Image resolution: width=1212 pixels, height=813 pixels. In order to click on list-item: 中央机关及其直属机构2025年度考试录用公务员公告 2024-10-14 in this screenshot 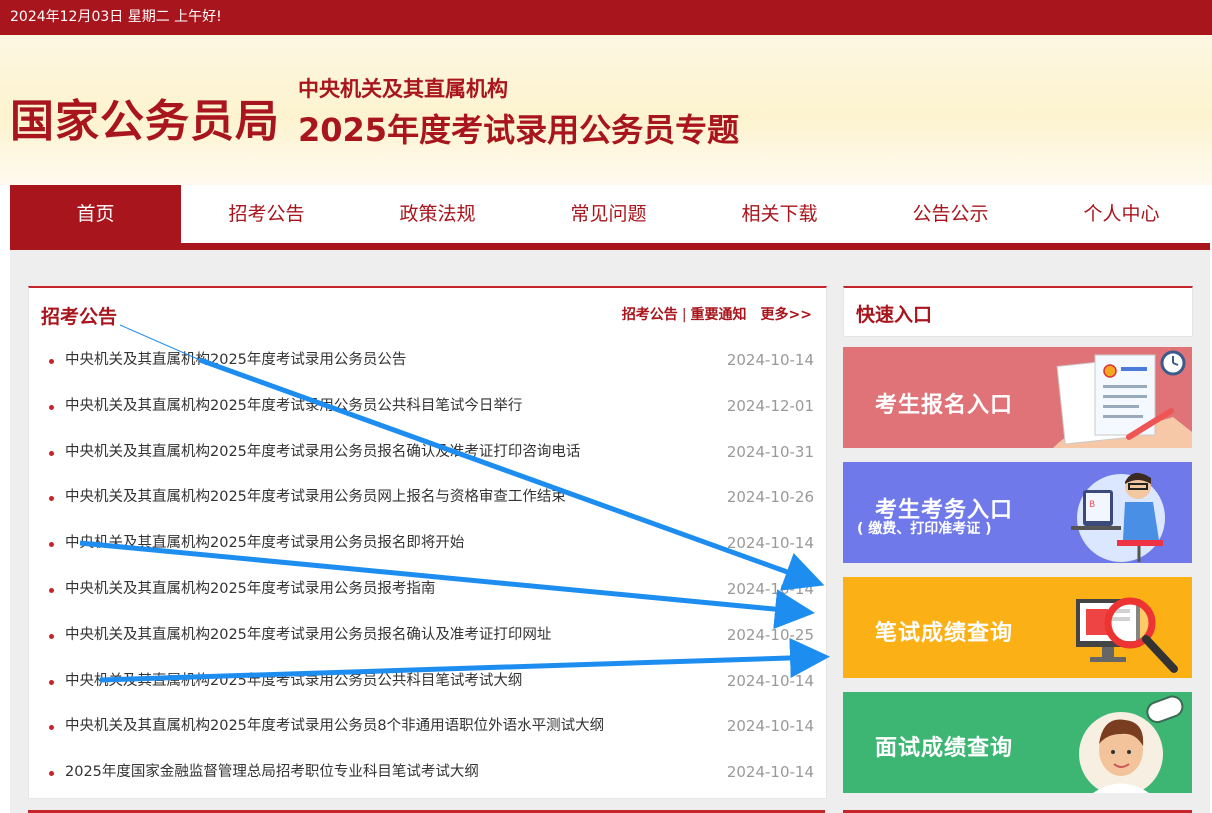, I will do `click(427, 361)`.